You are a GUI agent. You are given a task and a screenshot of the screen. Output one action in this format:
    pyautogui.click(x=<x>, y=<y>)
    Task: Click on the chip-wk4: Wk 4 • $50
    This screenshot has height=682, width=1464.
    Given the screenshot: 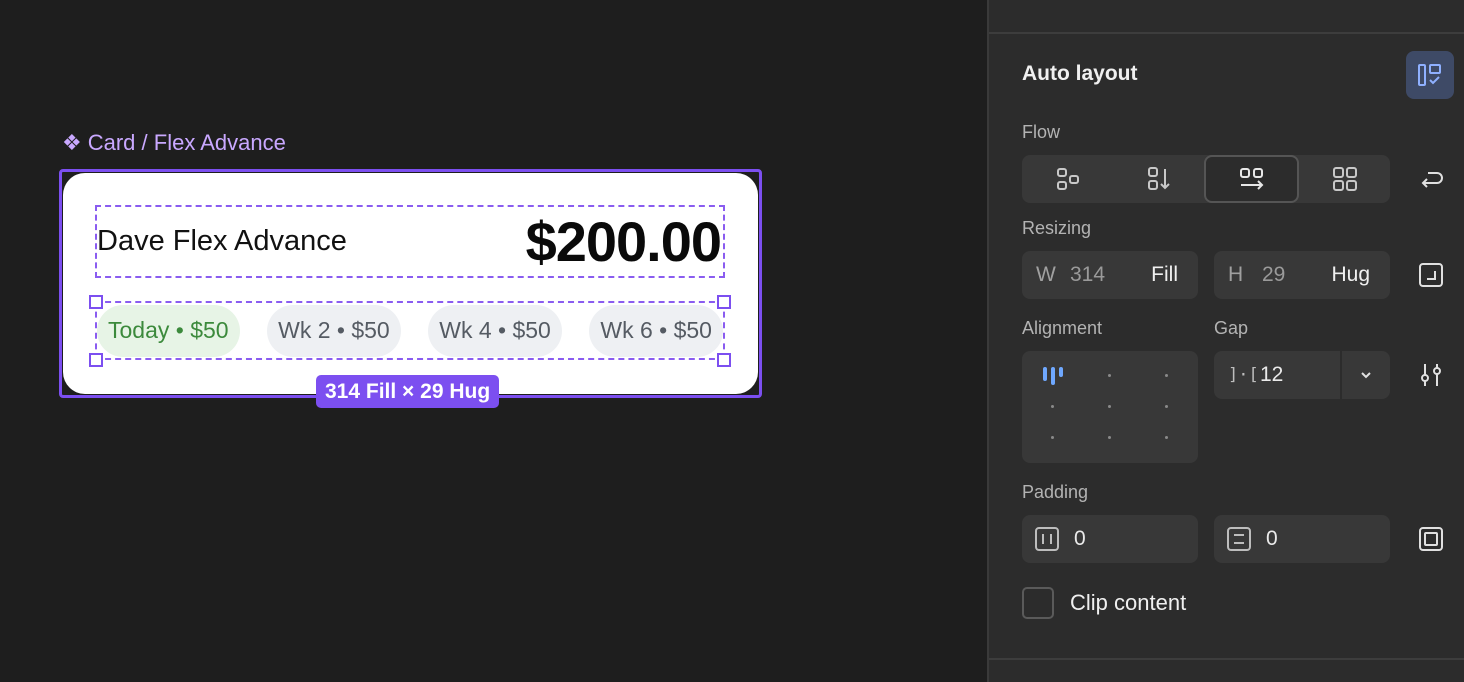 What is the action you would take?
    pyautogui.click(x=495, y=330)
    